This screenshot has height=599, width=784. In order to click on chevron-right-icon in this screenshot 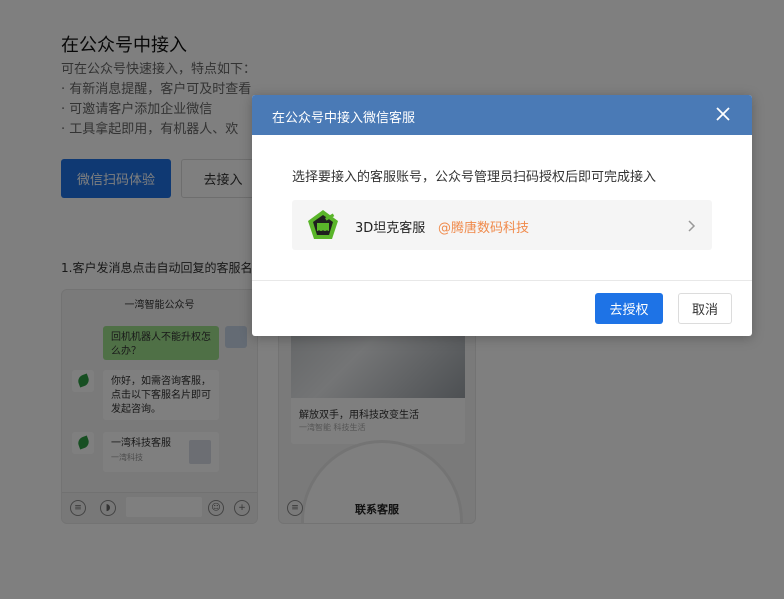, I will do `click(692, 226)`.